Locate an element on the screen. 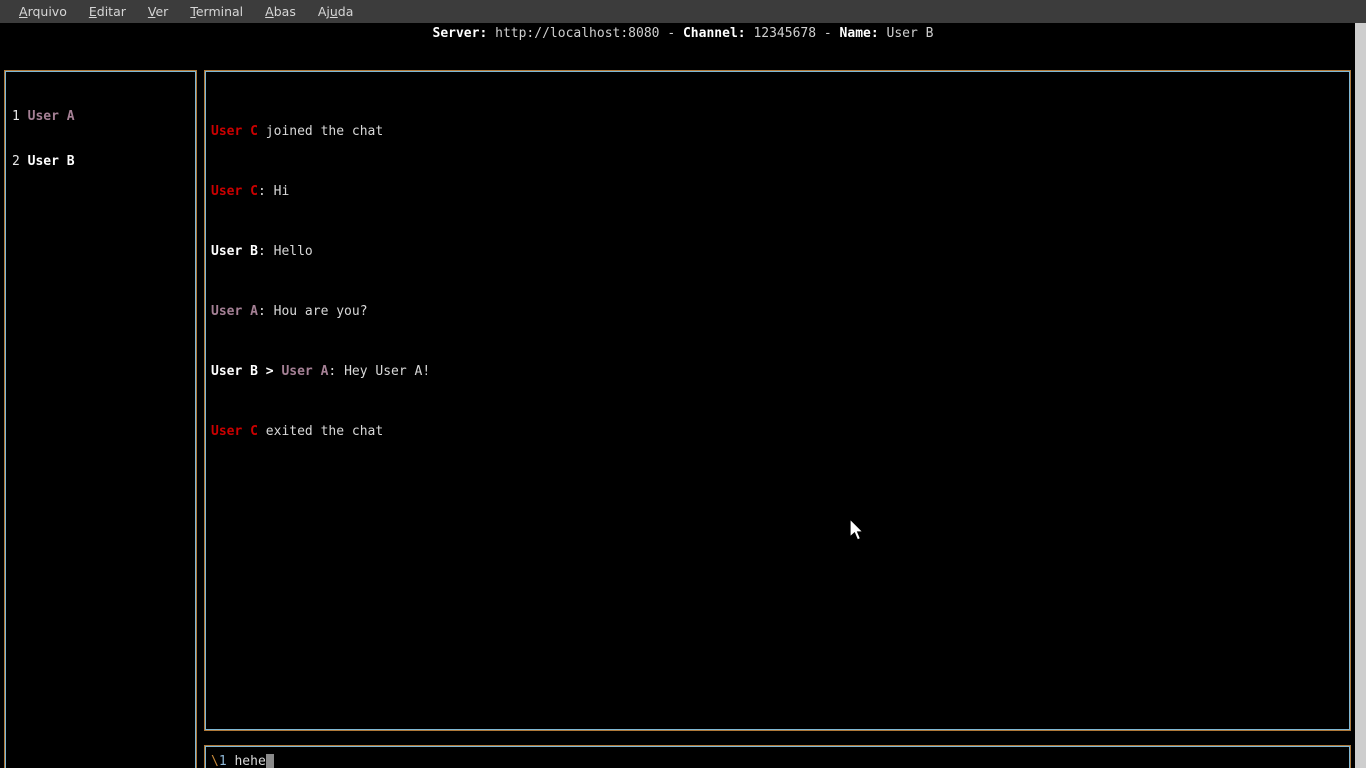  chat-message-exit: User C exited the chat is located at coordinates (320, 431).